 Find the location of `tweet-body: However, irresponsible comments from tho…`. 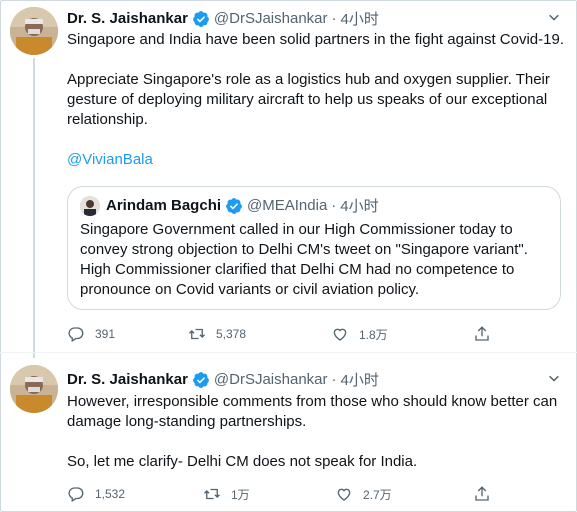

tweet-body: However, irresponsible comments from tho… is located at coordinates (317, 432).